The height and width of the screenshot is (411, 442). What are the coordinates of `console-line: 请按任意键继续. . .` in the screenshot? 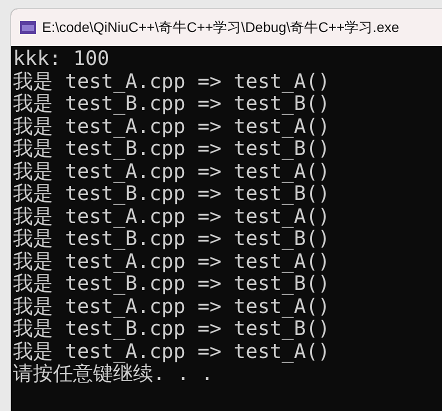 It's located at (113, 373).